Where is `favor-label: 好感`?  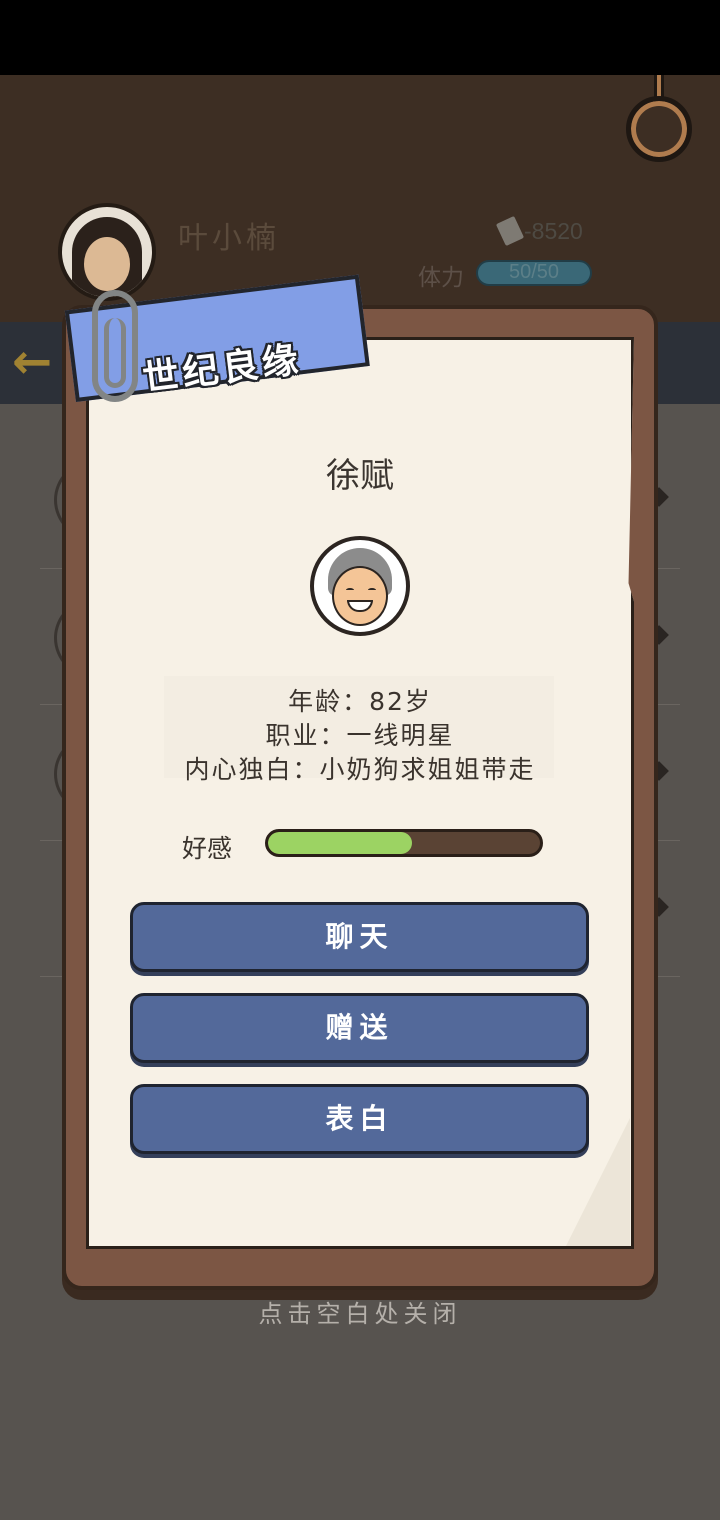
favor-label: 好感 is located at coordinates (207, 848).